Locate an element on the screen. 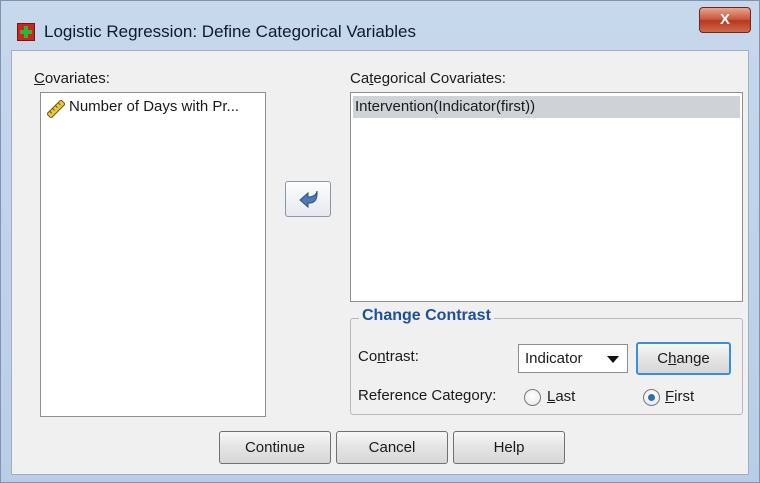  radio-selected-dot is located at coordinates (651, 397).